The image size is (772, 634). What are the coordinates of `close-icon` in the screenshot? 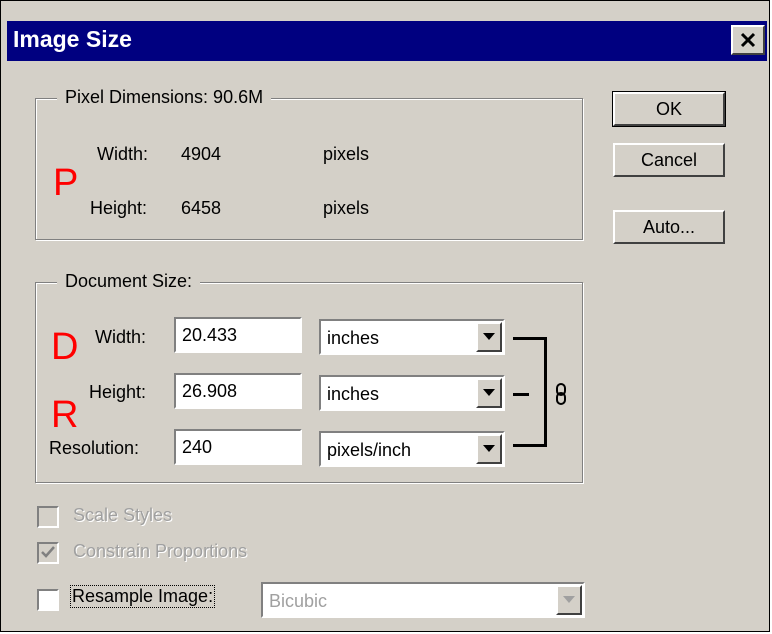 It's located at (748, 40).